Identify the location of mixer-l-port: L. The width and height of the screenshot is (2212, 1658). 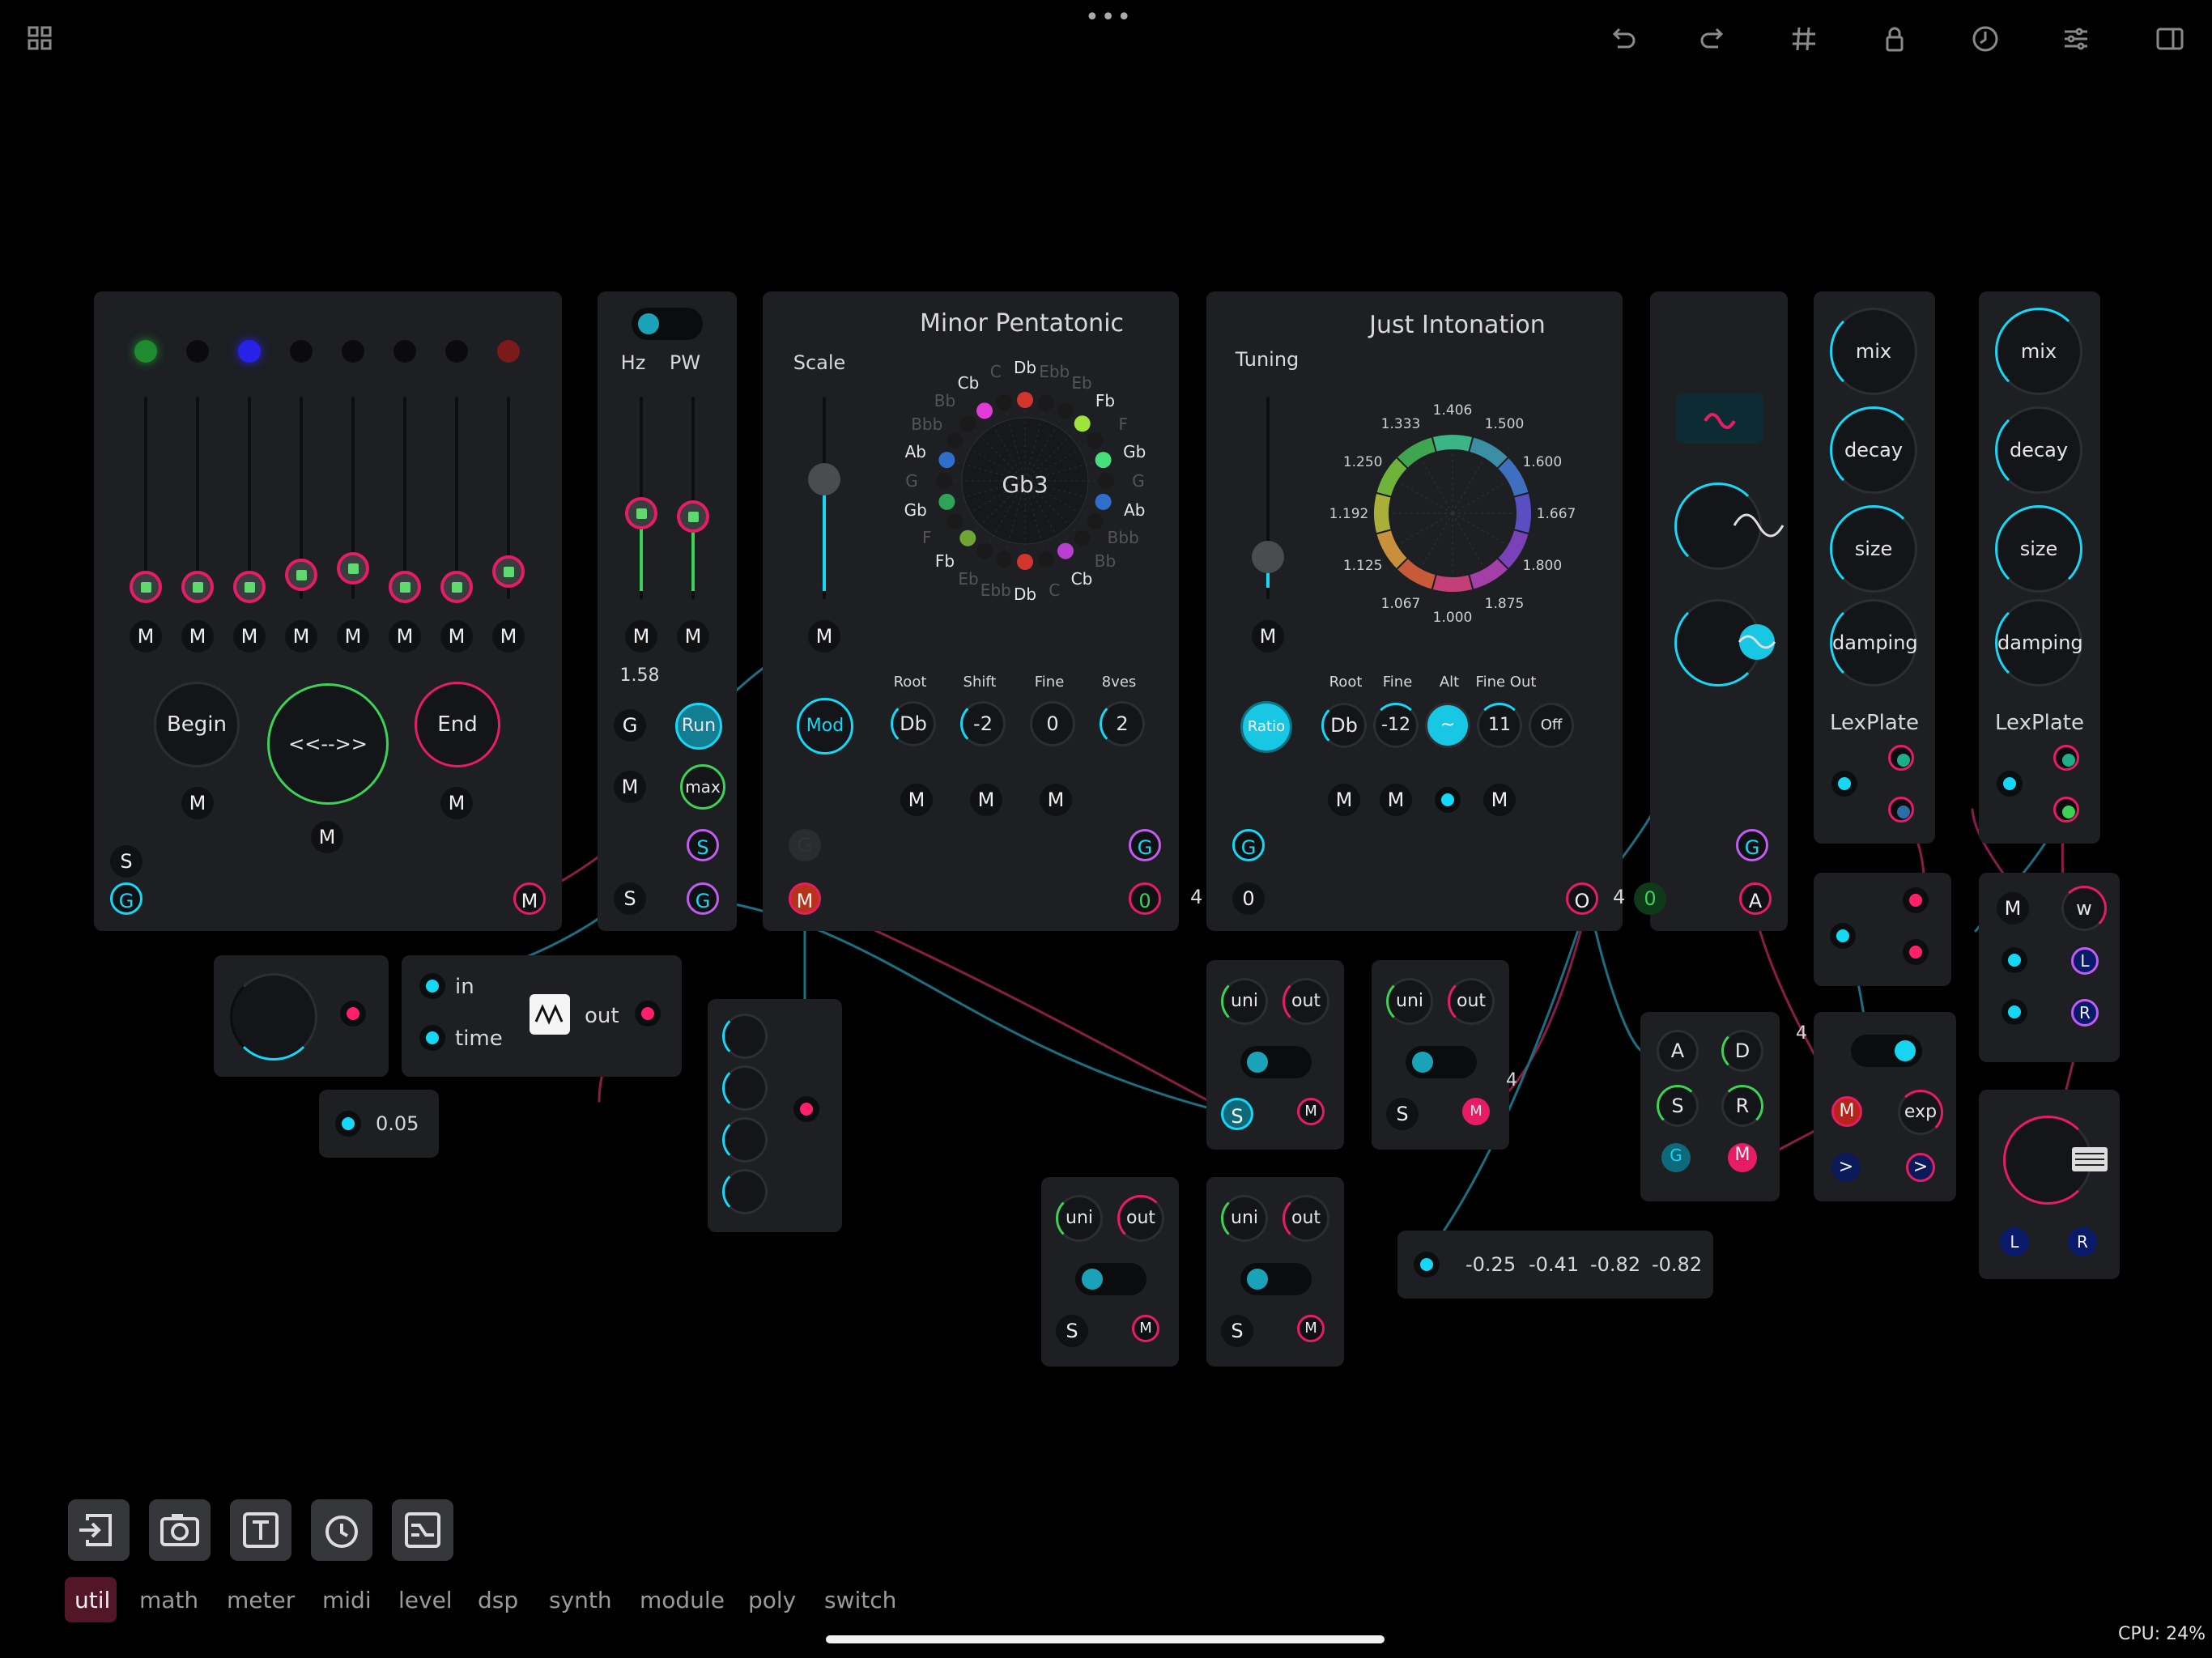
(2085, 961).